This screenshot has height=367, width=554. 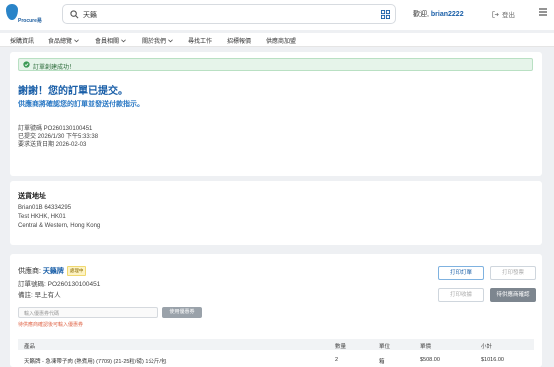 I want to click on order-remark: 備註: 早上有人, so click(x=39, y=295).